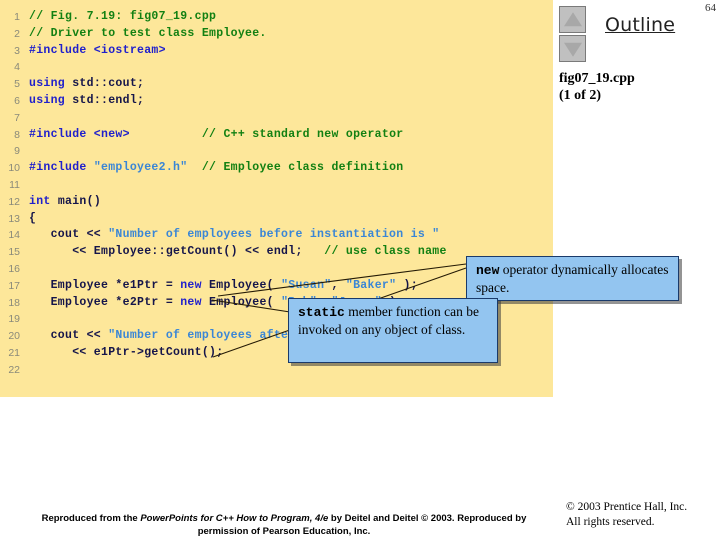 Image resolution: width=720 pixels, height=540 pixels. I want to click on code-line-content: // Driver to test class Employee., so click(143, 34).